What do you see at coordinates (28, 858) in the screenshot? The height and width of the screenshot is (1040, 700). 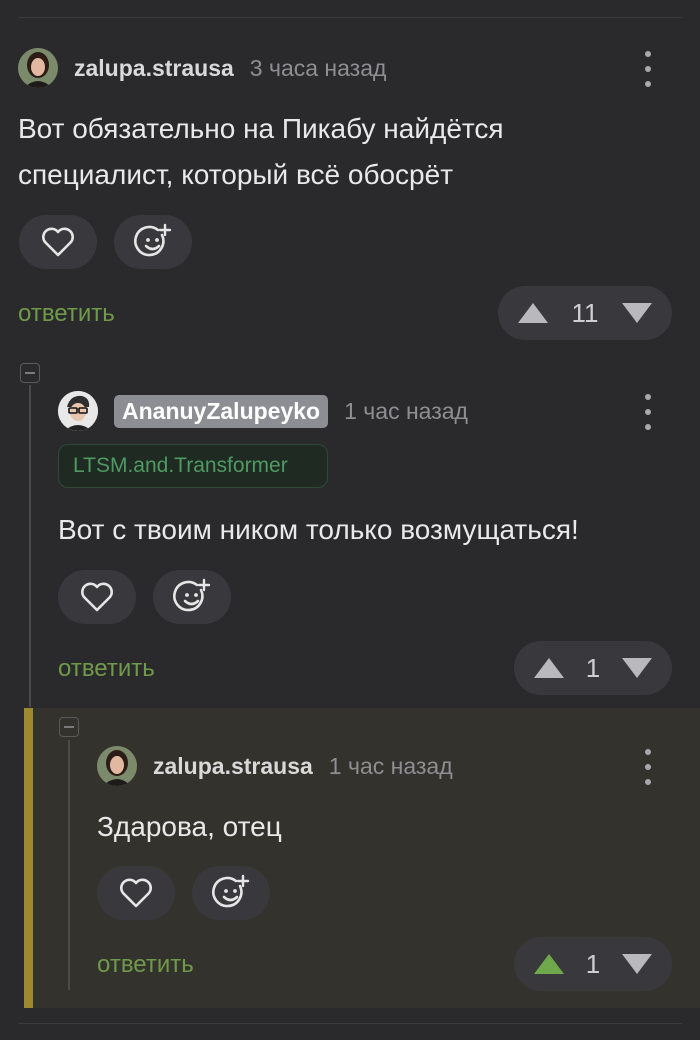 I see `highlight-bar` at bounding box center [28, 858].